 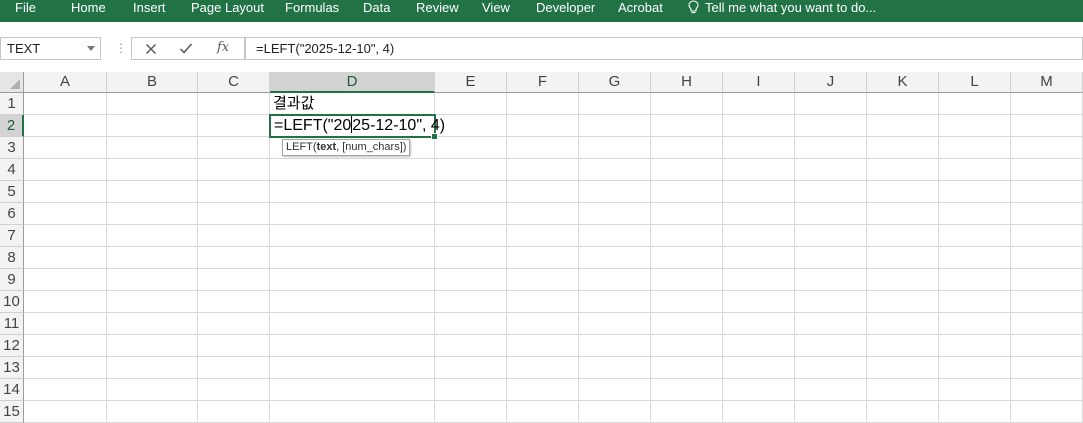 I want to click on formula-input: =LEFT("2025-12-10", 4), so click(x=664, y=48).